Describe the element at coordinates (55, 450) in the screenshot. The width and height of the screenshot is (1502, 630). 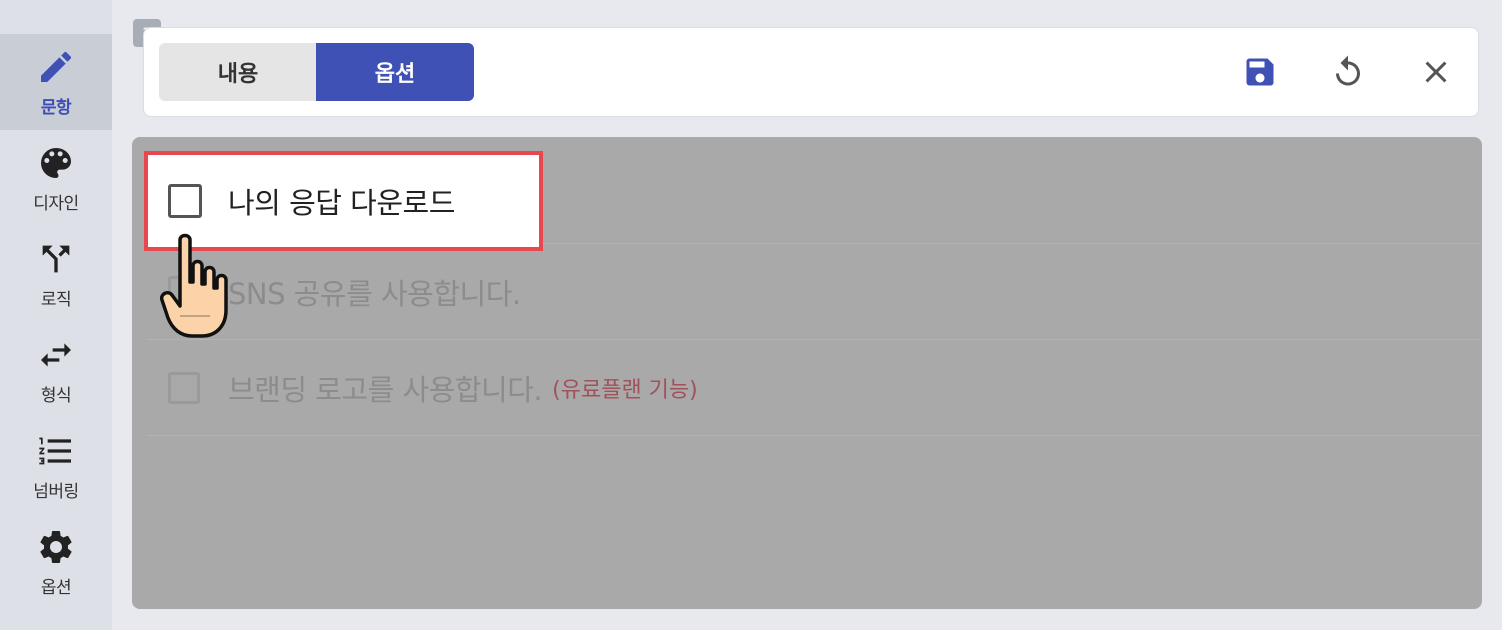
I see `numbered-list-icon` at that location.